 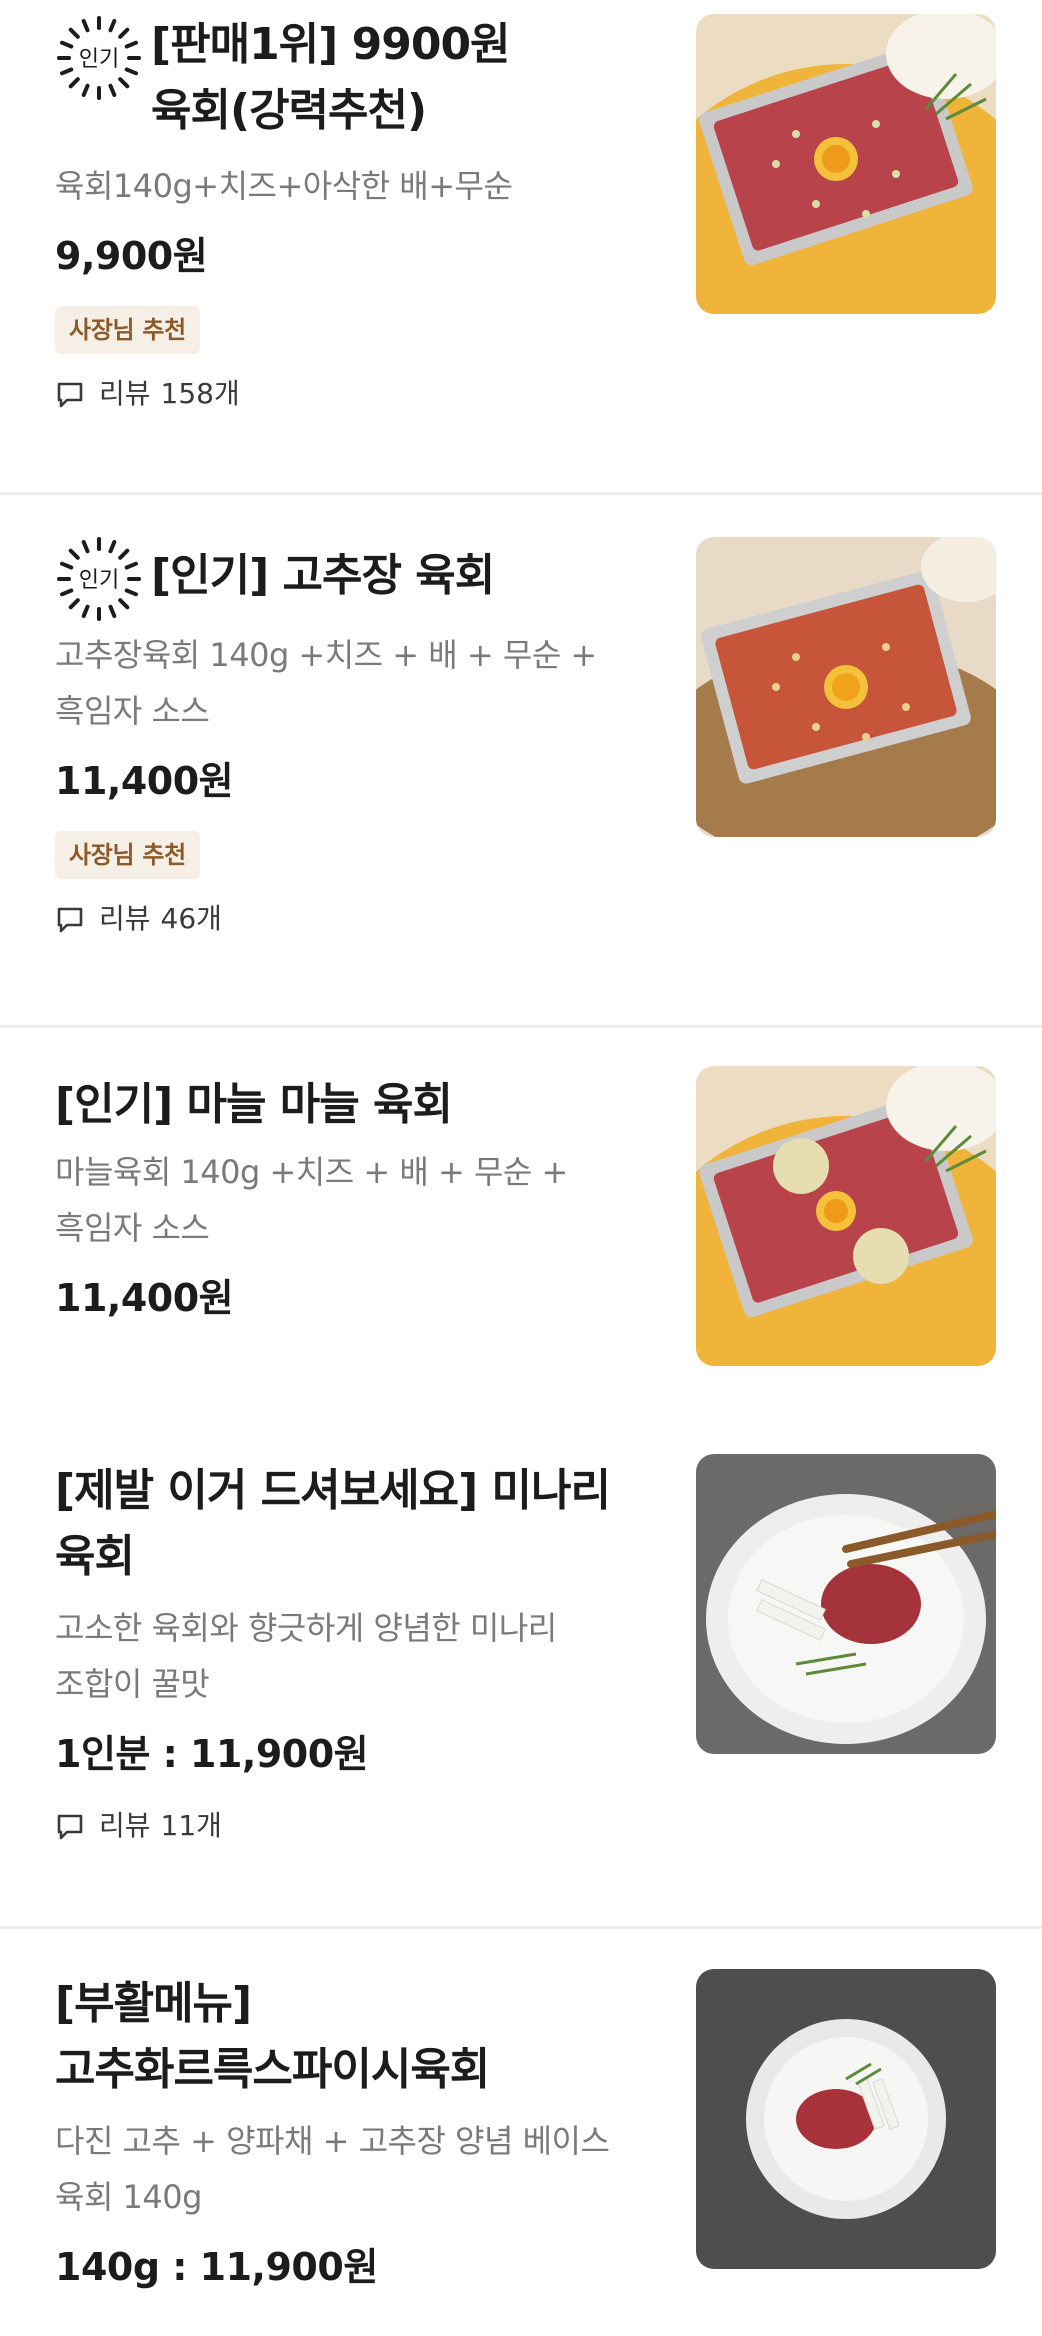 What do you see at coordinates (323, 575) in the screenshot?
I see `item-title: [인기] 고추장 육회` at bounding box center [323, 575].